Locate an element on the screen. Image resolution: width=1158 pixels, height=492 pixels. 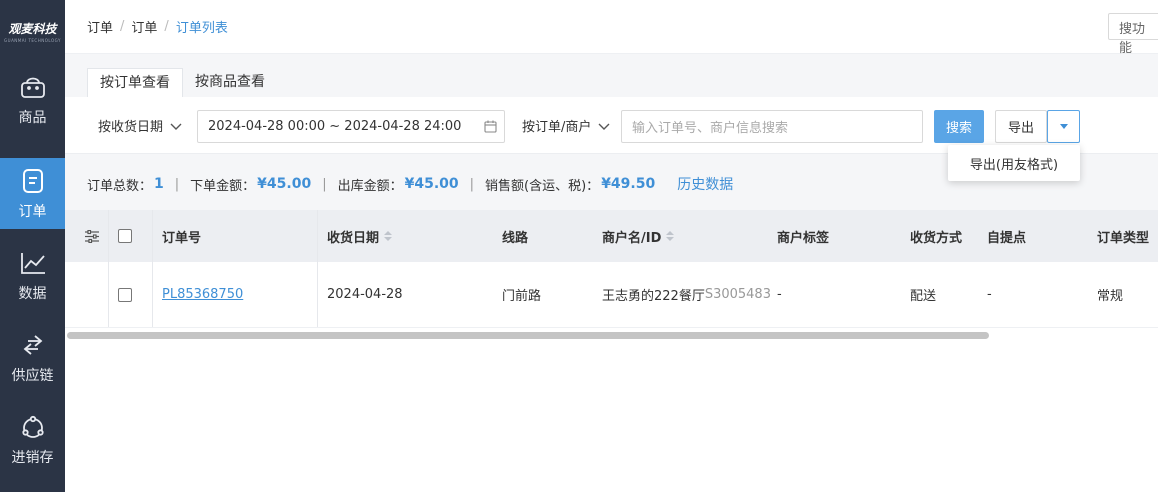
sidebar-item-products: 商品 is located at coordinates (32, 99).